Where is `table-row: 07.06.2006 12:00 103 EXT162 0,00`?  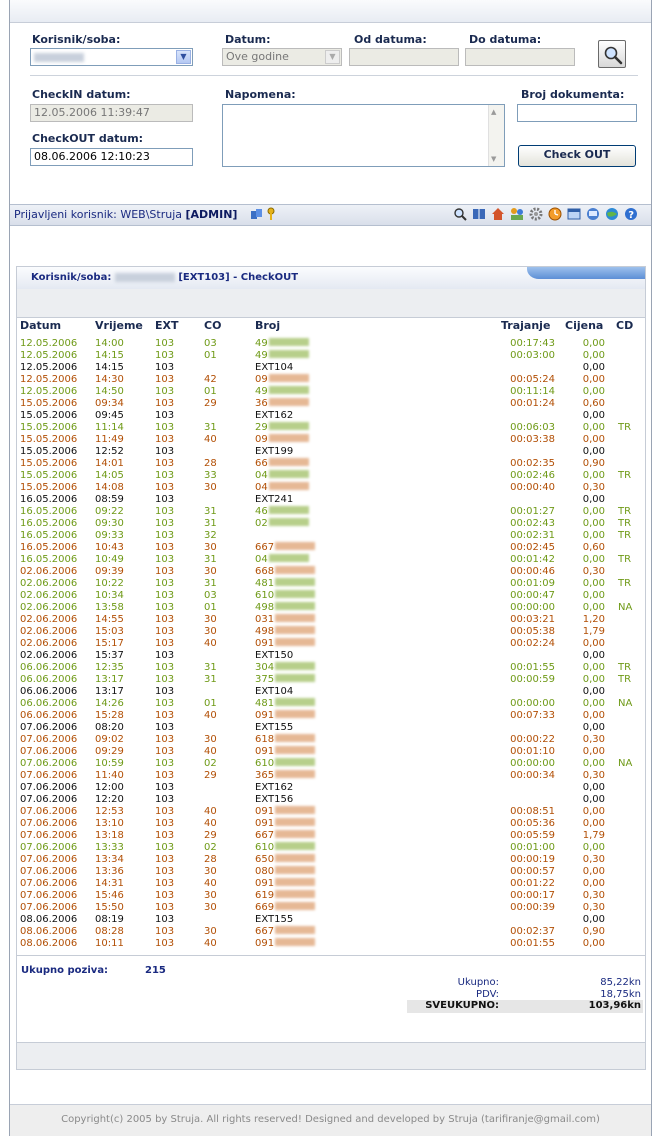 table-row: 07.06.2006 12:00 103 EXT162 0,00 is located at coordinates (331, 788).